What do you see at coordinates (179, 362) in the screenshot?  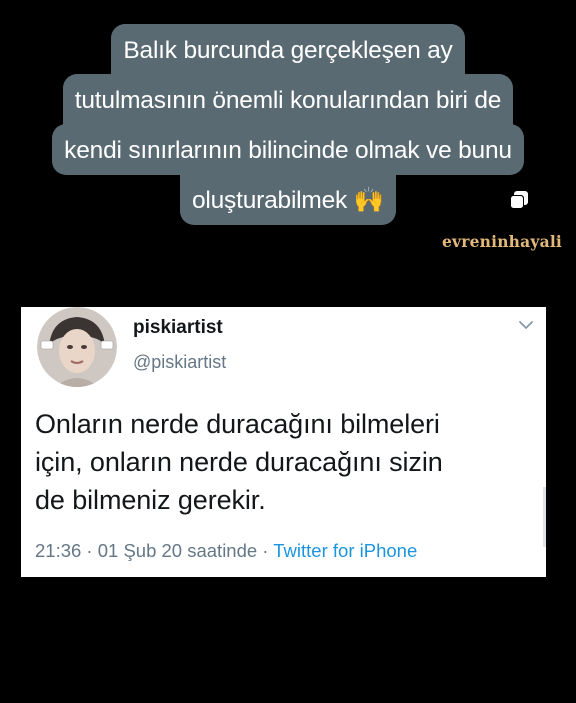 I see `author-handle: @piskiartist` at bounding box center [179, 362].